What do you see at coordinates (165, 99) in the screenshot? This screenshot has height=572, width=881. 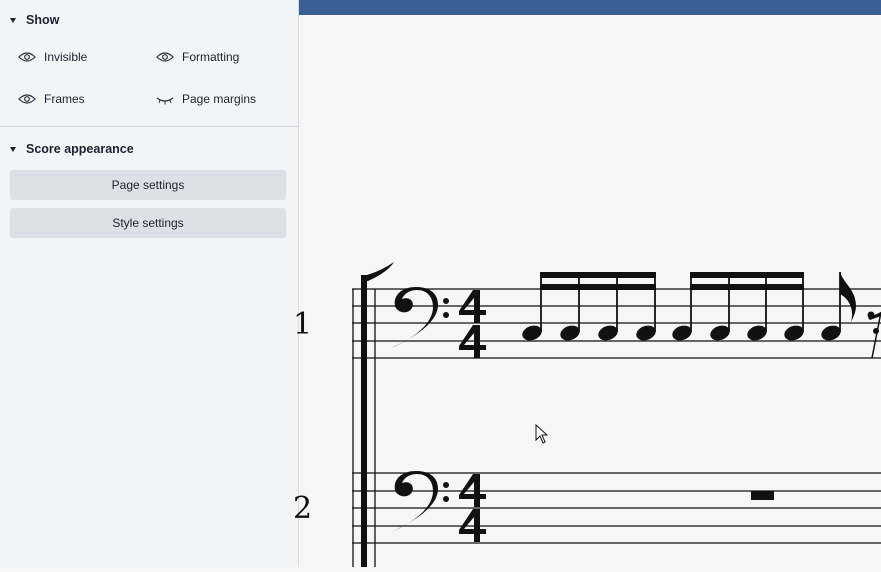 I see `eye-closed-icon` at bounding box center [165, 99].